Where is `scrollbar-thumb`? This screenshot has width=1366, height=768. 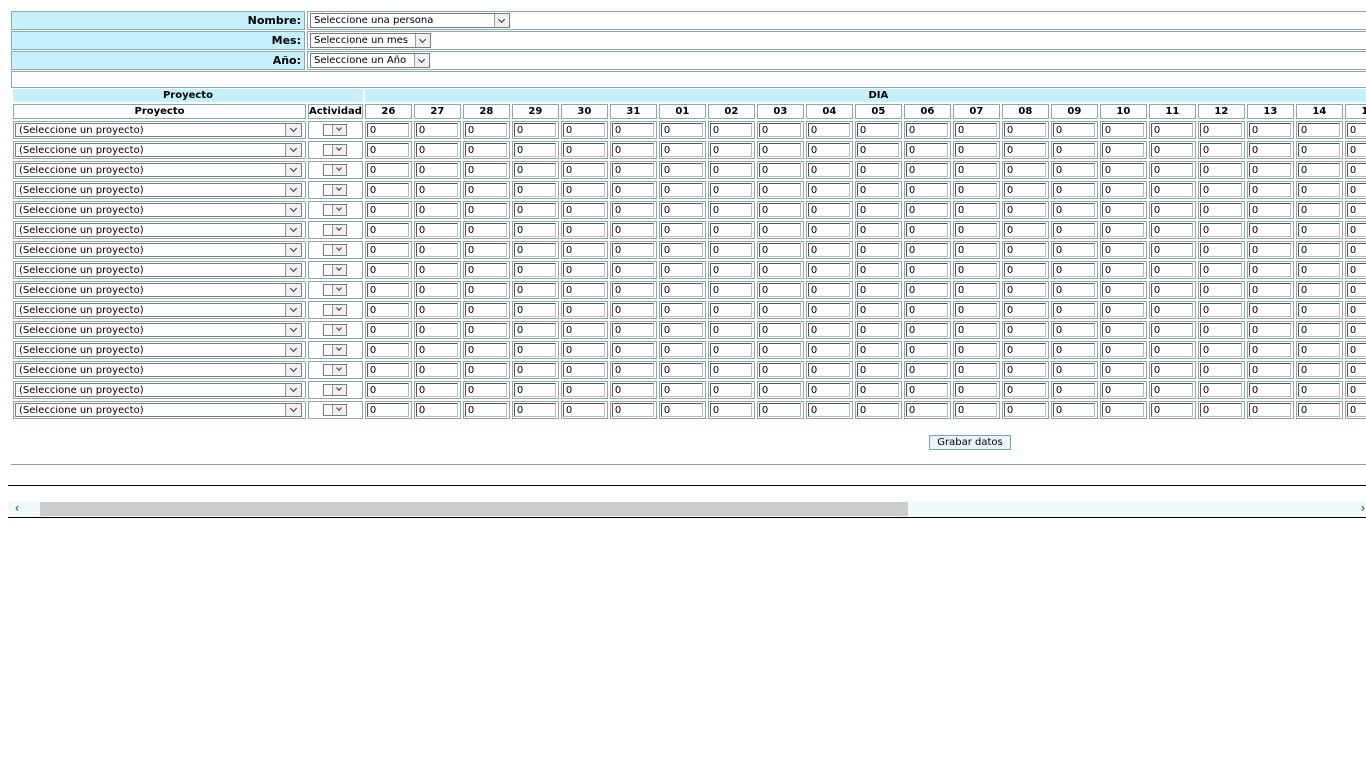 scrollbar-thumb is located at coordinates (474, 509).